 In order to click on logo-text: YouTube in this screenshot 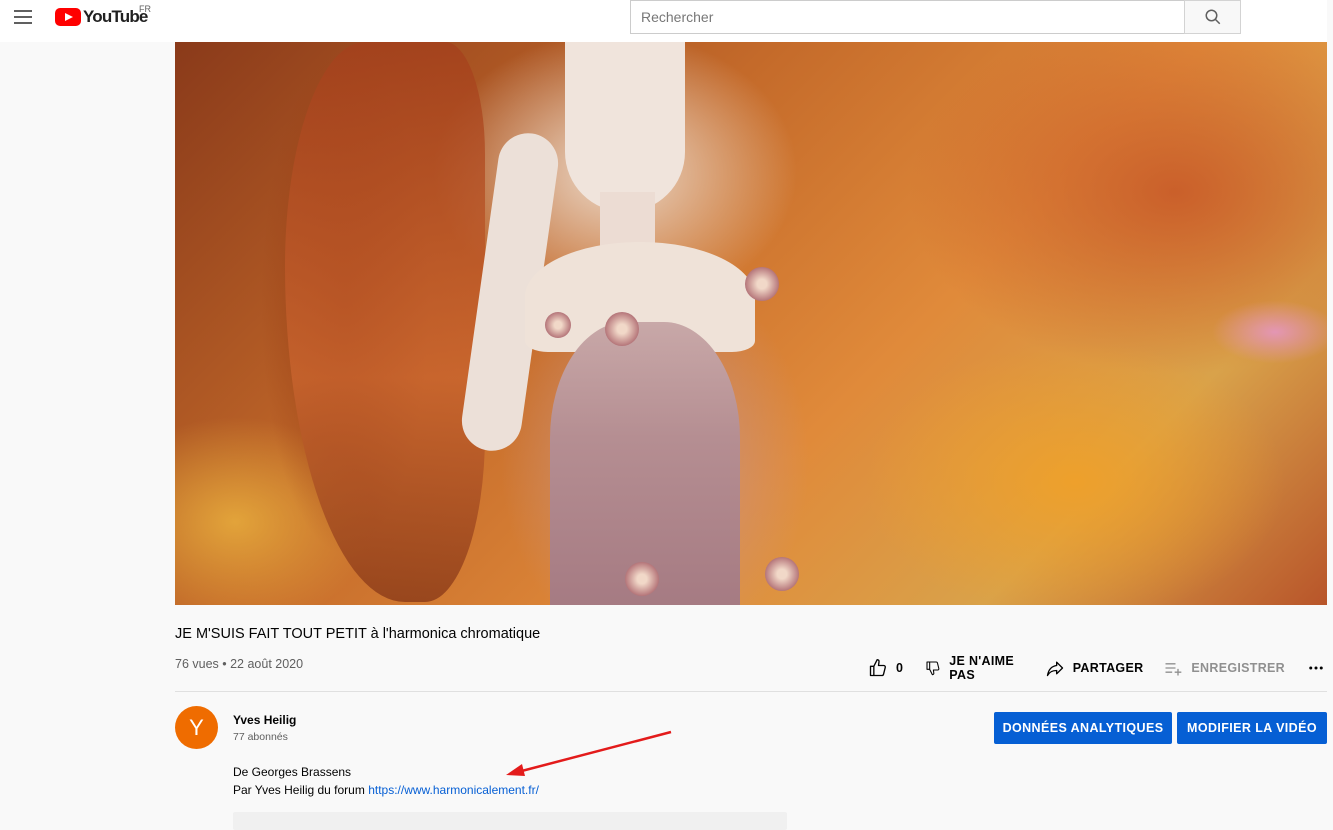, I will do `click(115, 16)`.